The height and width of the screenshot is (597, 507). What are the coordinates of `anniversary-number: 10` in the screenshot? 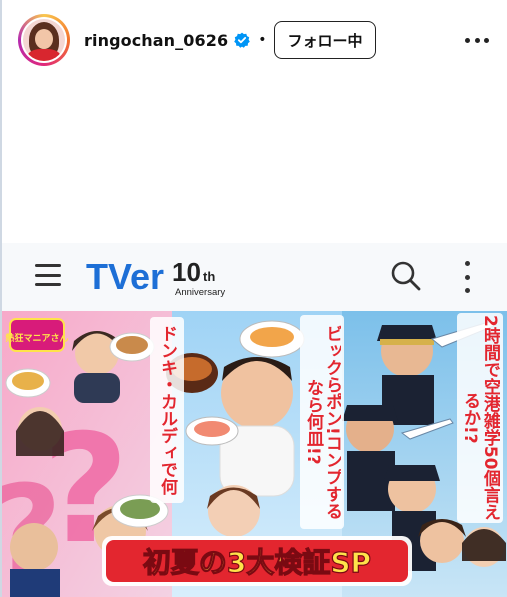 It's located at (186, 272).